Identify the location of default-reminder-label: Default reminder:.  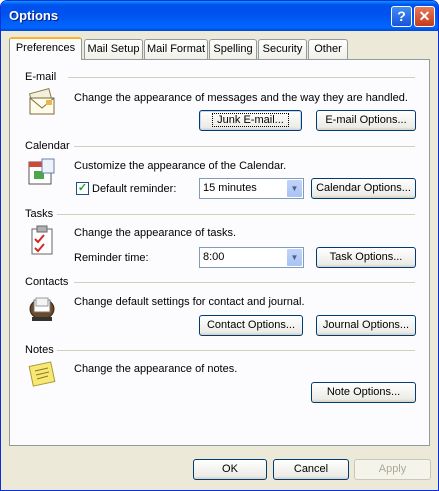
(134, 189).